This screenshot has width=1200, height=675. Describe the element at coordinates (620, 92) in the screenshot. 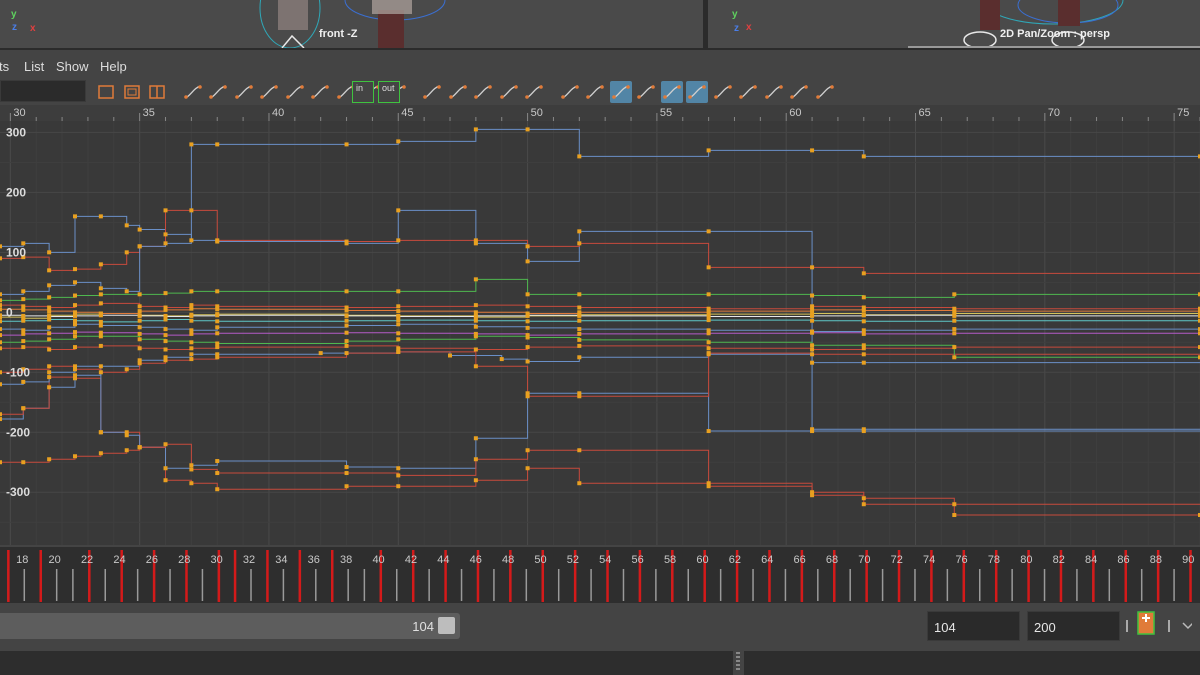

I see `auto-load-icon` at that location.